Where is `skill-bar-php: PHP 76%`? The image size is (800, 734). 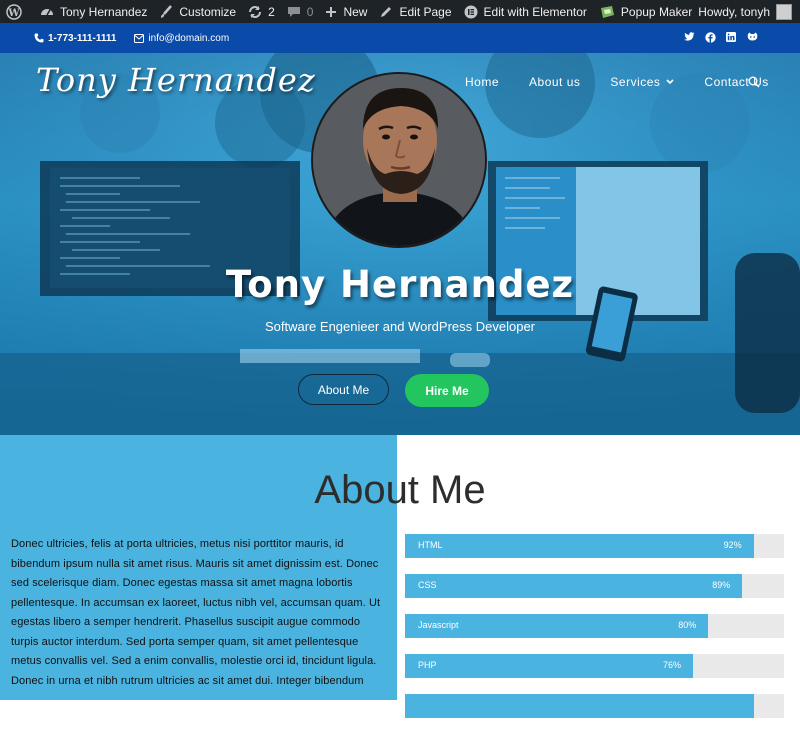
skill-bar-php: PHP 76% is located at coordinates (594, 666).